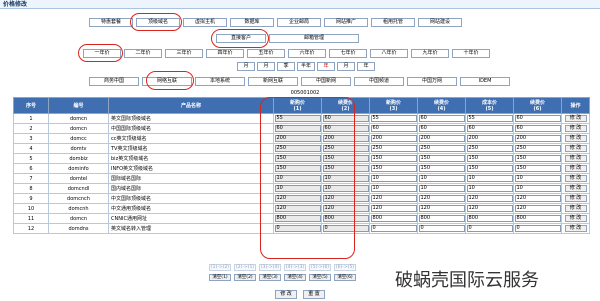 This screenshot has width=600, height=301. Describe the element at coordinates (314, 294) in the screenshot. I see `reset-button: 重 置` at that location.